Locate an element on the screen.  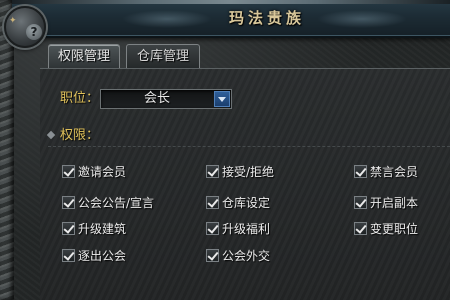
position-label: 职位： is located at coordinates (80, 98).